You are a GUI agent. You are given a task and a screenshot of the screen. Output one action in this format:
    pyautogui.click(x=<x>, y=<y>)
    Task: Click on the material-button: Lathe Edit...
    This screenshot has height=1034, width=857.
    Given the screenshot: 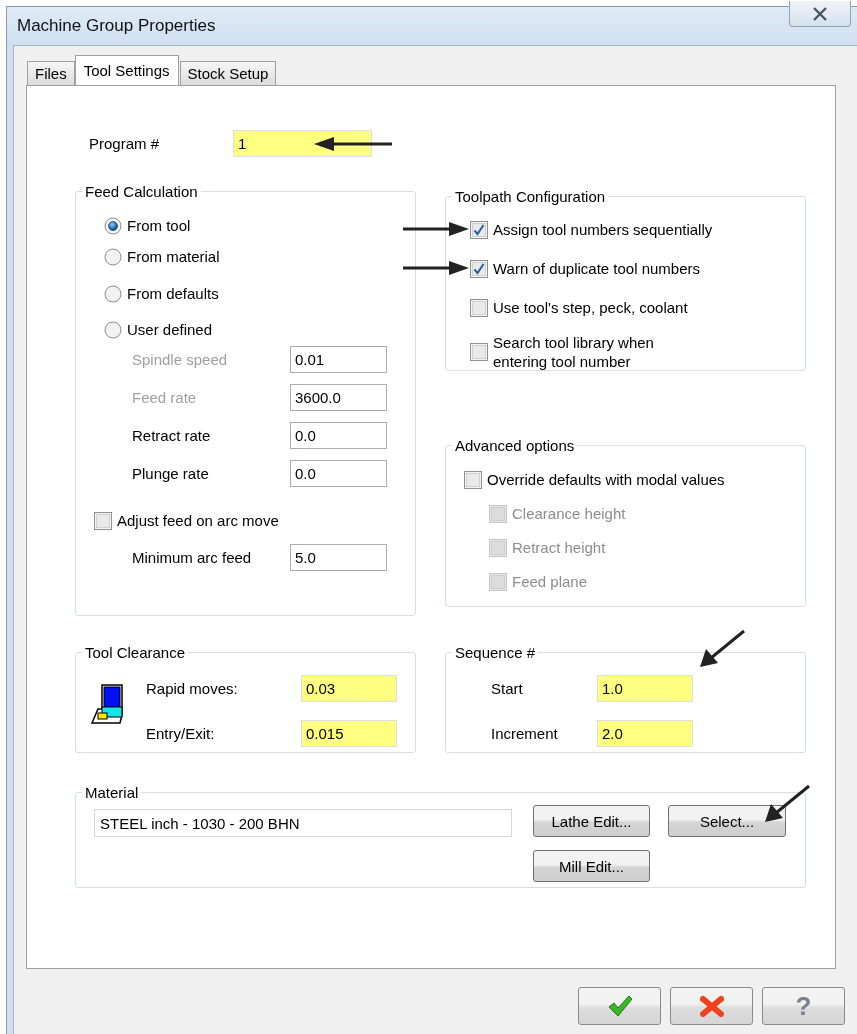 What is the action you would take?
    pyautogui.click(x=591, y=821)
    